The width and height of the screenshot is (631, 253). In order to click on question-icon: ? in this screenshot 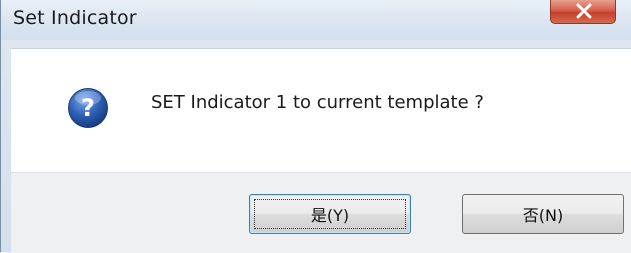, I will do `click(88, 108)`.